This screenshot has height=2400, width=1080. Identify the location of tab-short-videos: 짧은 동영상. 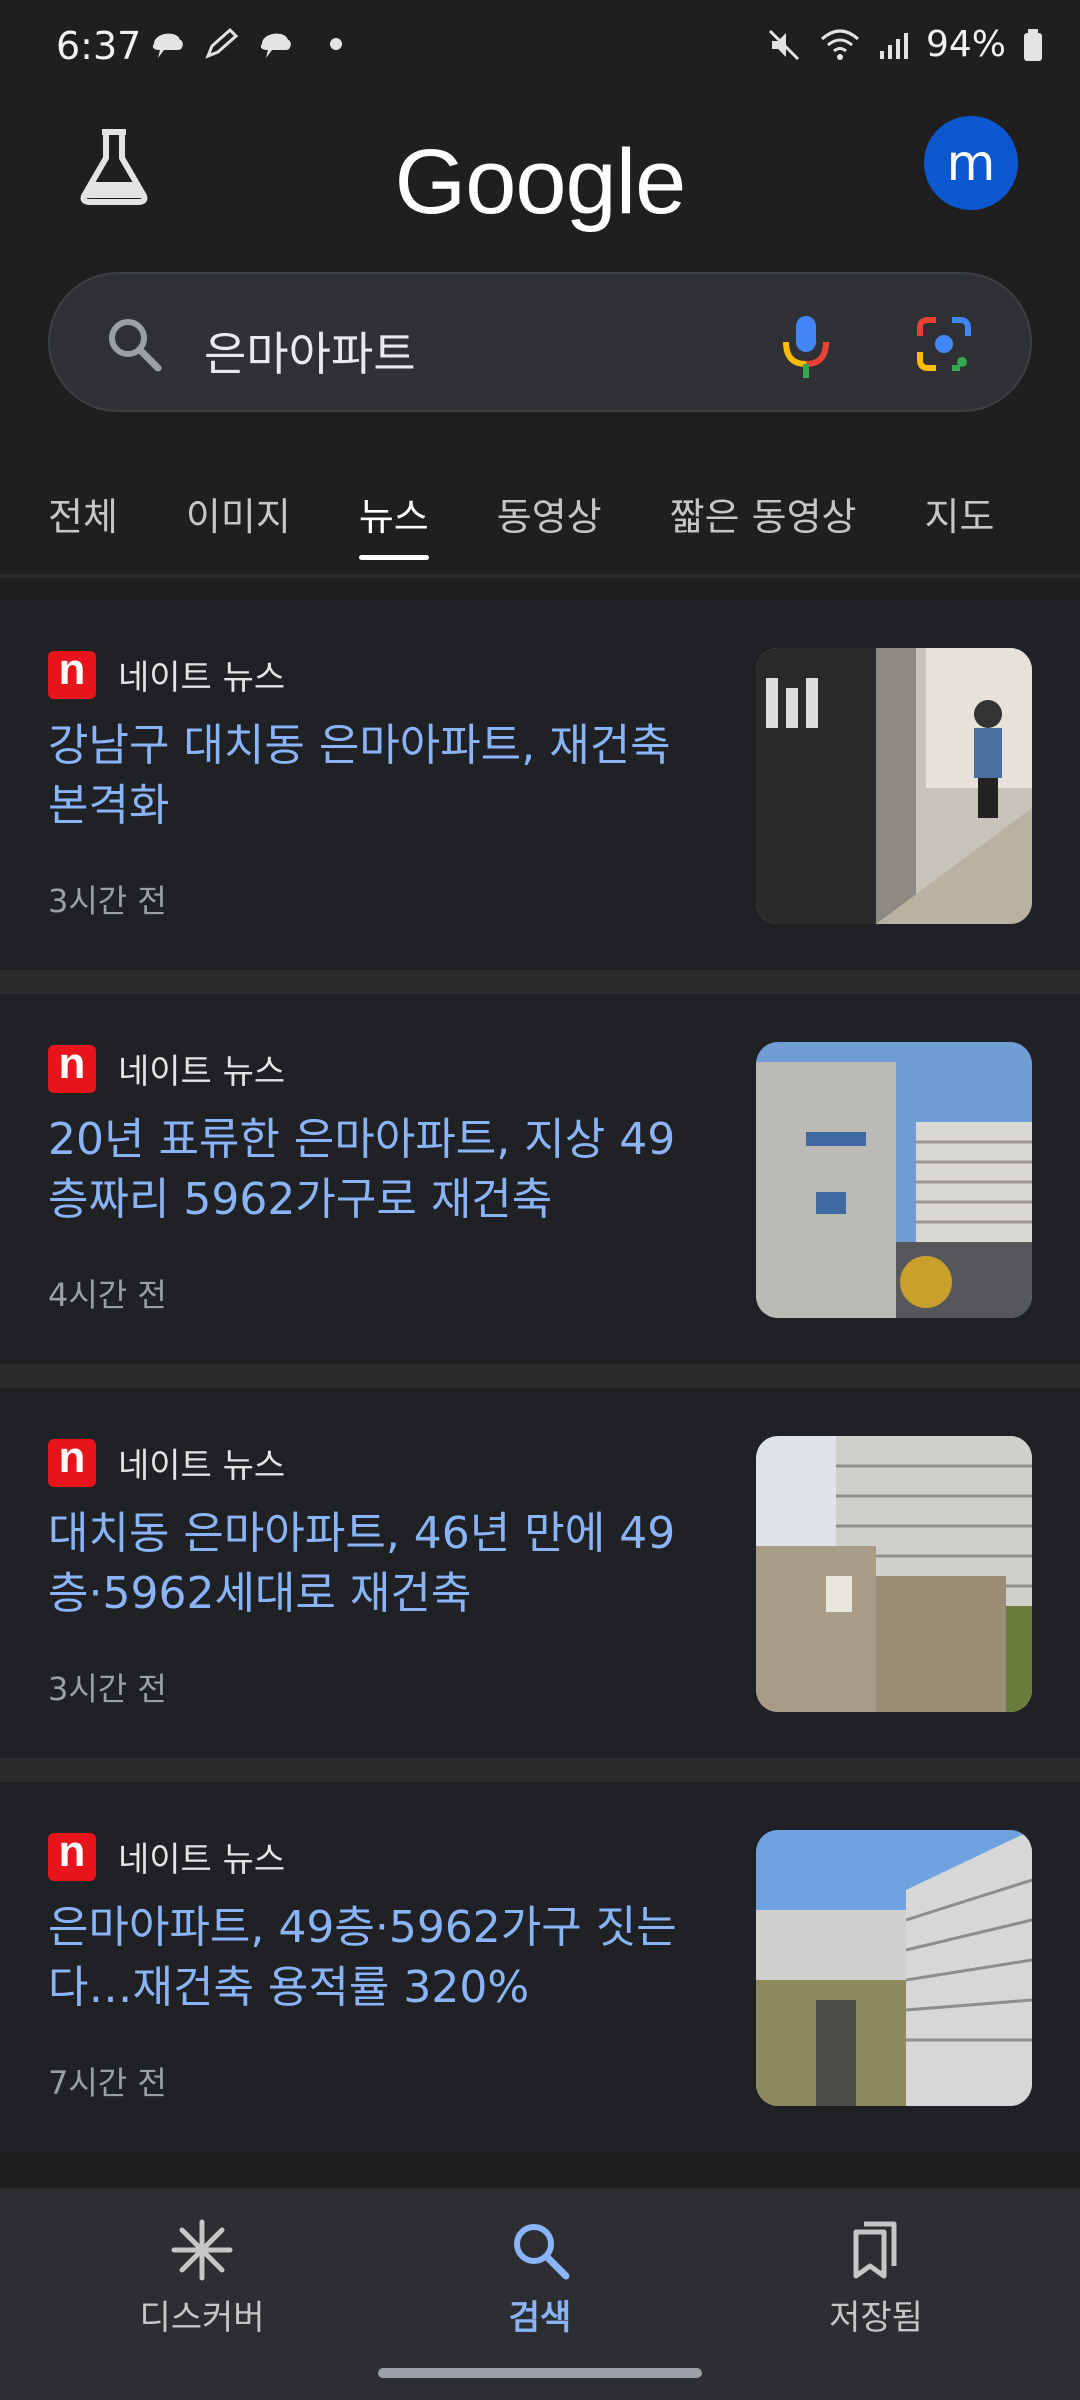
(763, 517).